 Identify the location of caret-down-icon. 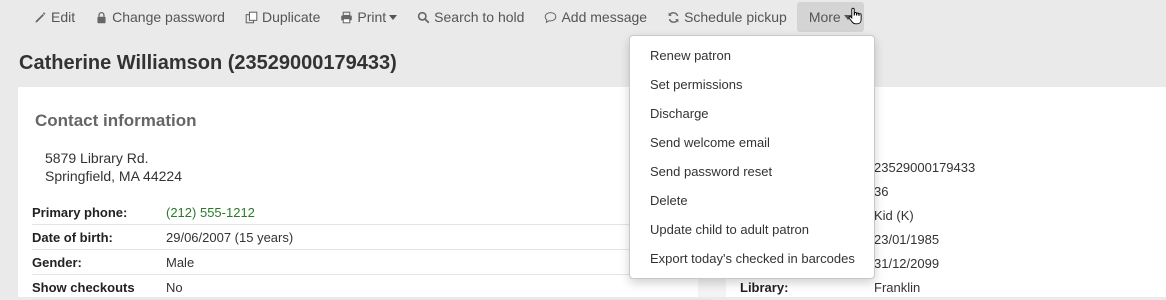
(393, 17).